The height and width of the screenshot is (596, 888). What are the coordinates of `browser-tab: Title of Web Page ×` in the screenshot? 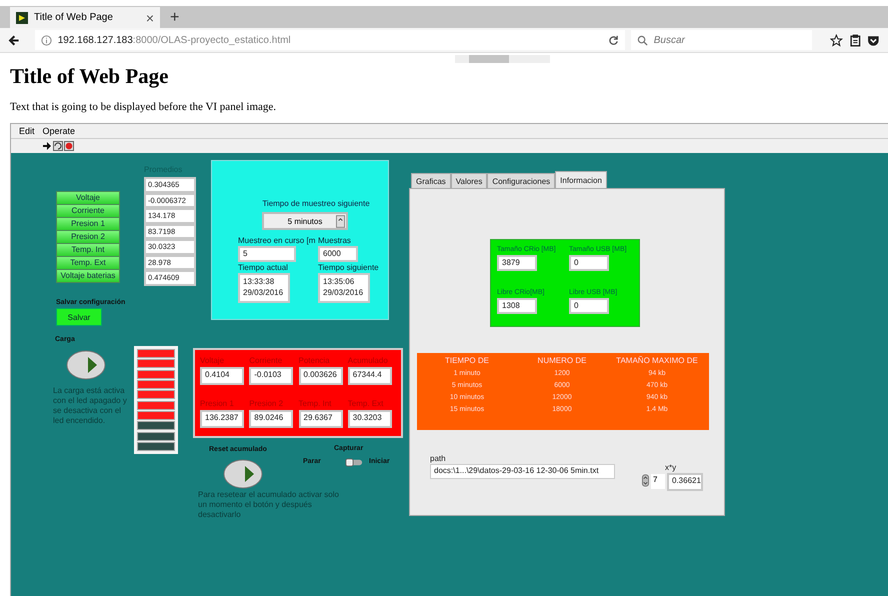 It's located at (85, 17).